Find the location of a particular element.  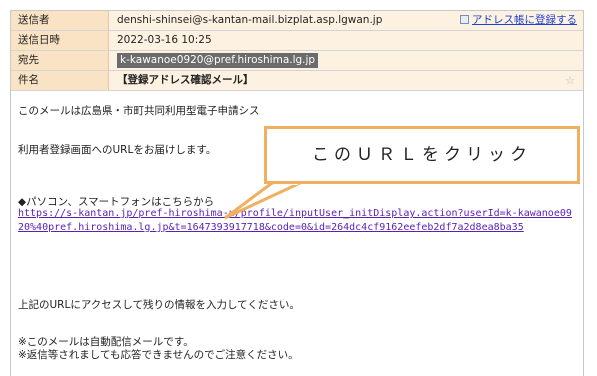

add-to-address-book-link: アドレス帳に登録する is located at coordinates (518, 20).